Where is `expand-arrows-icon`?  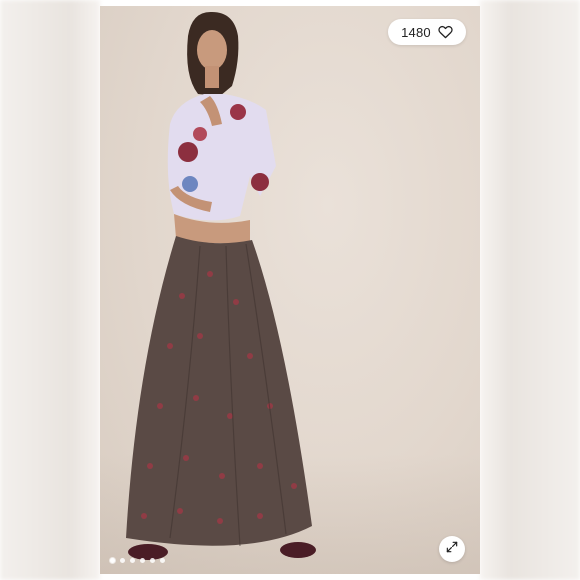 expand-arrows-icon is located at coordinates (452, 549).